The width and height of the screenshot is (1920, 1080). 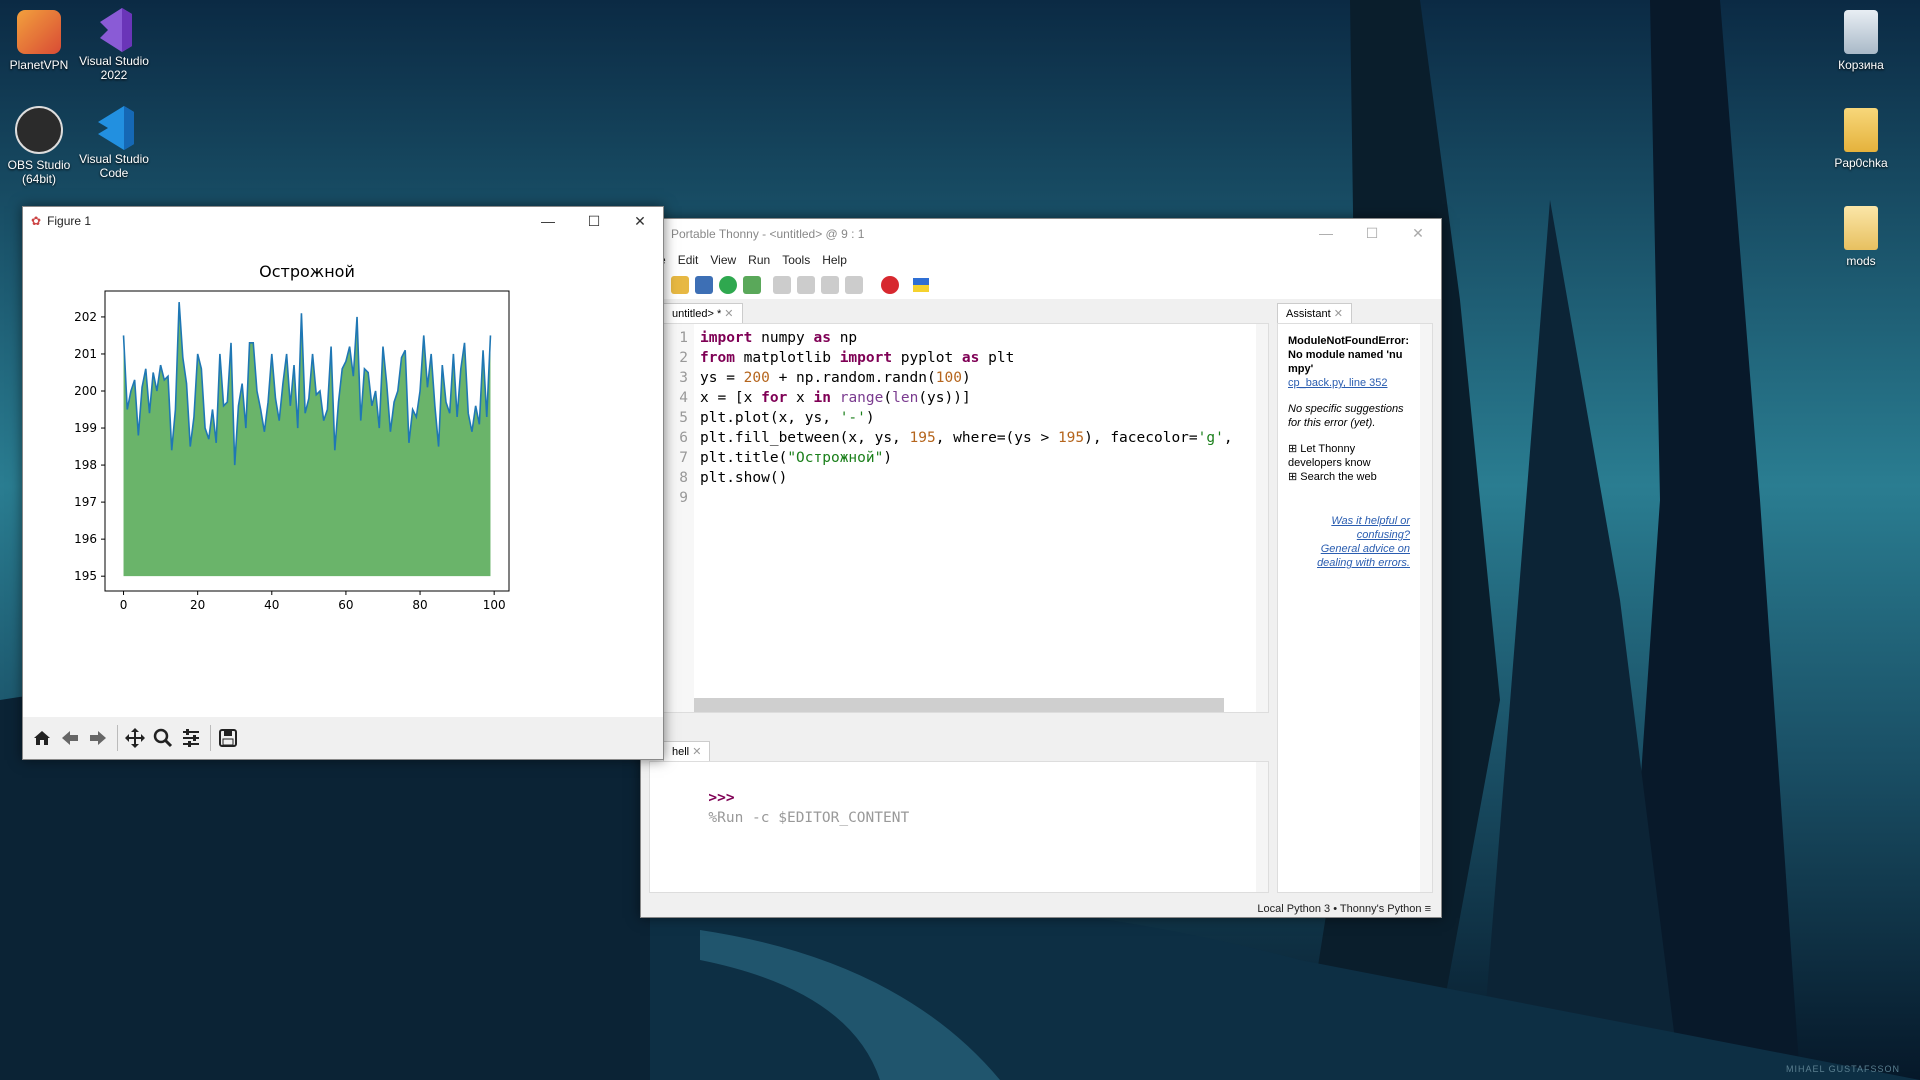 I want to click on desktop-icon-pap0chka: Pap0chka, so click(x=1861, y=139).